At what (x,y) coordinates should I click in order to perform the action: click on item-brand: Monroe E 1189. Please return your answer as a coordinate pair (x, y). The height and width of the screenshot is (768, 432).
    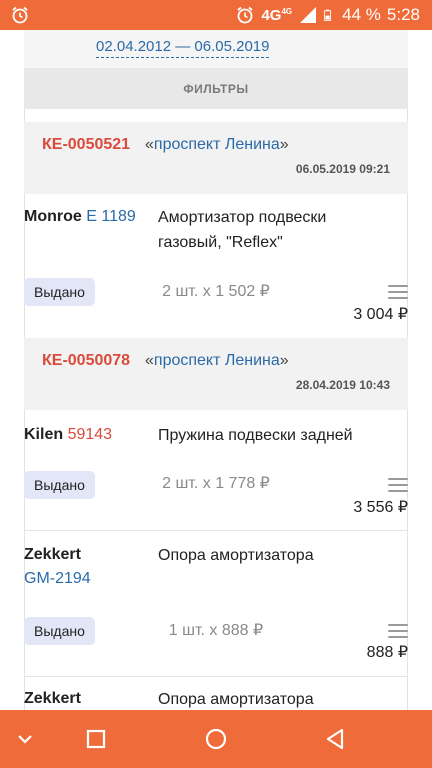
    Looking at the image, I should click on (80, 216).